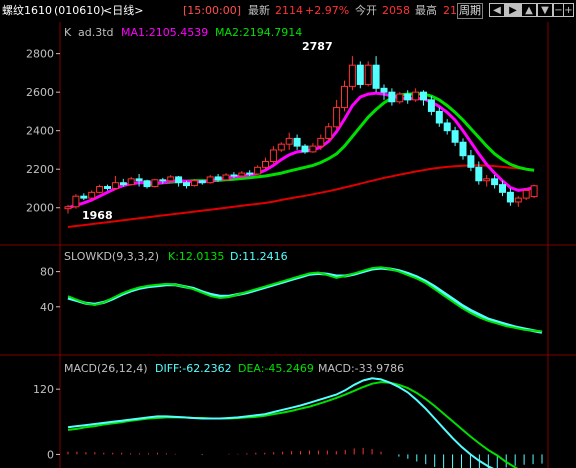 This screenshot has width=576, height=468. What do you see at coordinates (259, 10) in the screenshot?
I see `last-price-label: 最新` at bounding box center [259, 10].